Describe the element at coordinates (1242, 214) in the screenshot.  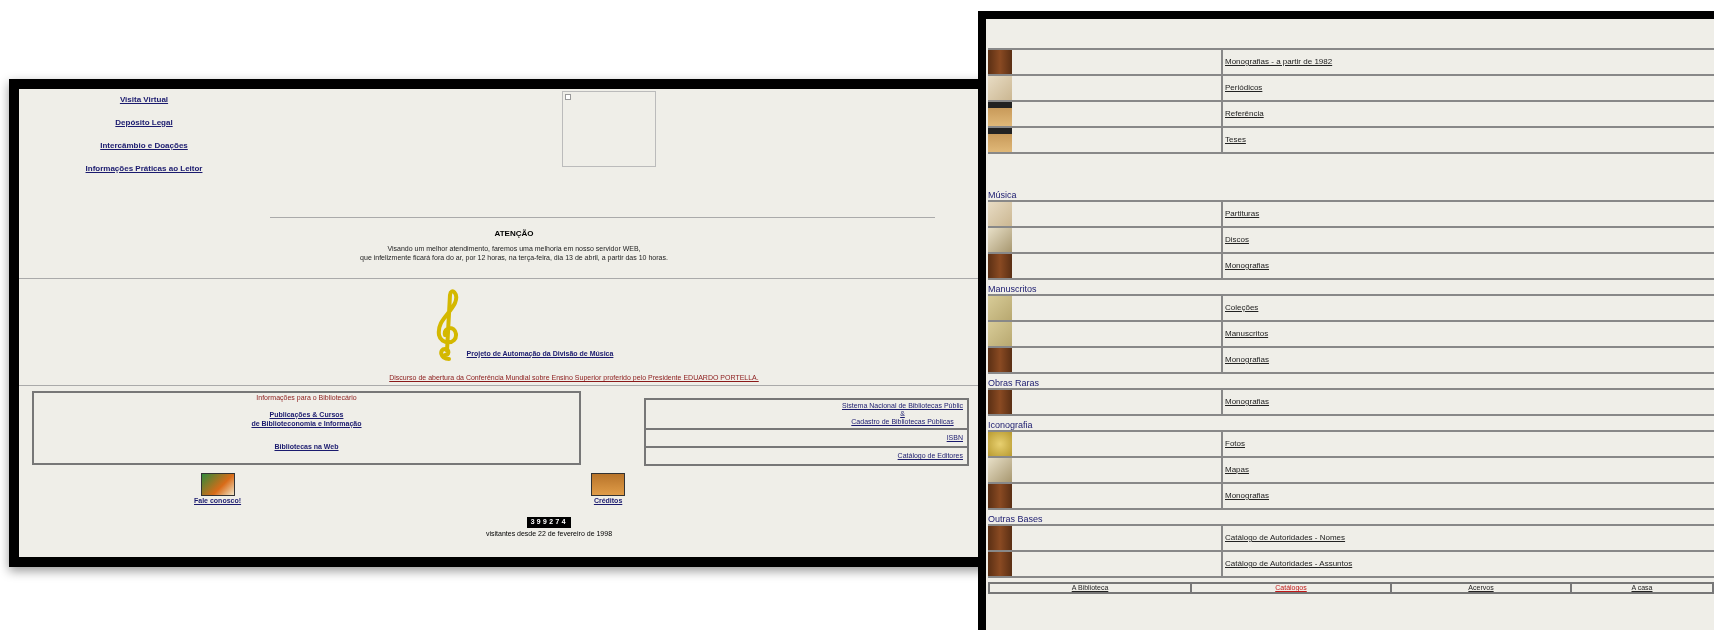
I see `catalog-link: Partituras` at that location.